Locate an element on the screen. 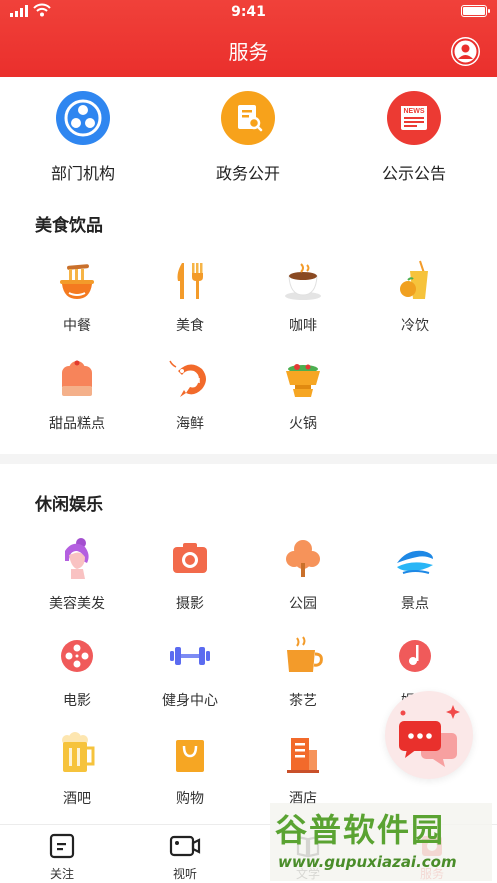 The width and height of the screenshot is (497, 883). hotpot-icon is located at coordinates (303, 379).